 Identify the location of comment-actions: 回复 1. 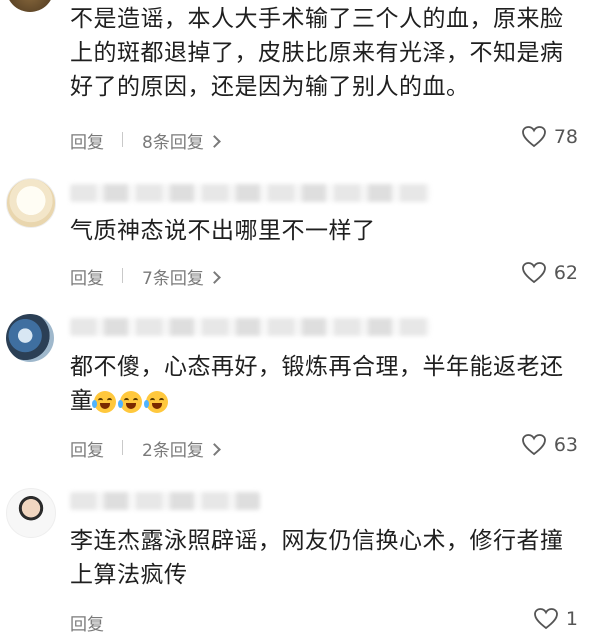
(324, 622).